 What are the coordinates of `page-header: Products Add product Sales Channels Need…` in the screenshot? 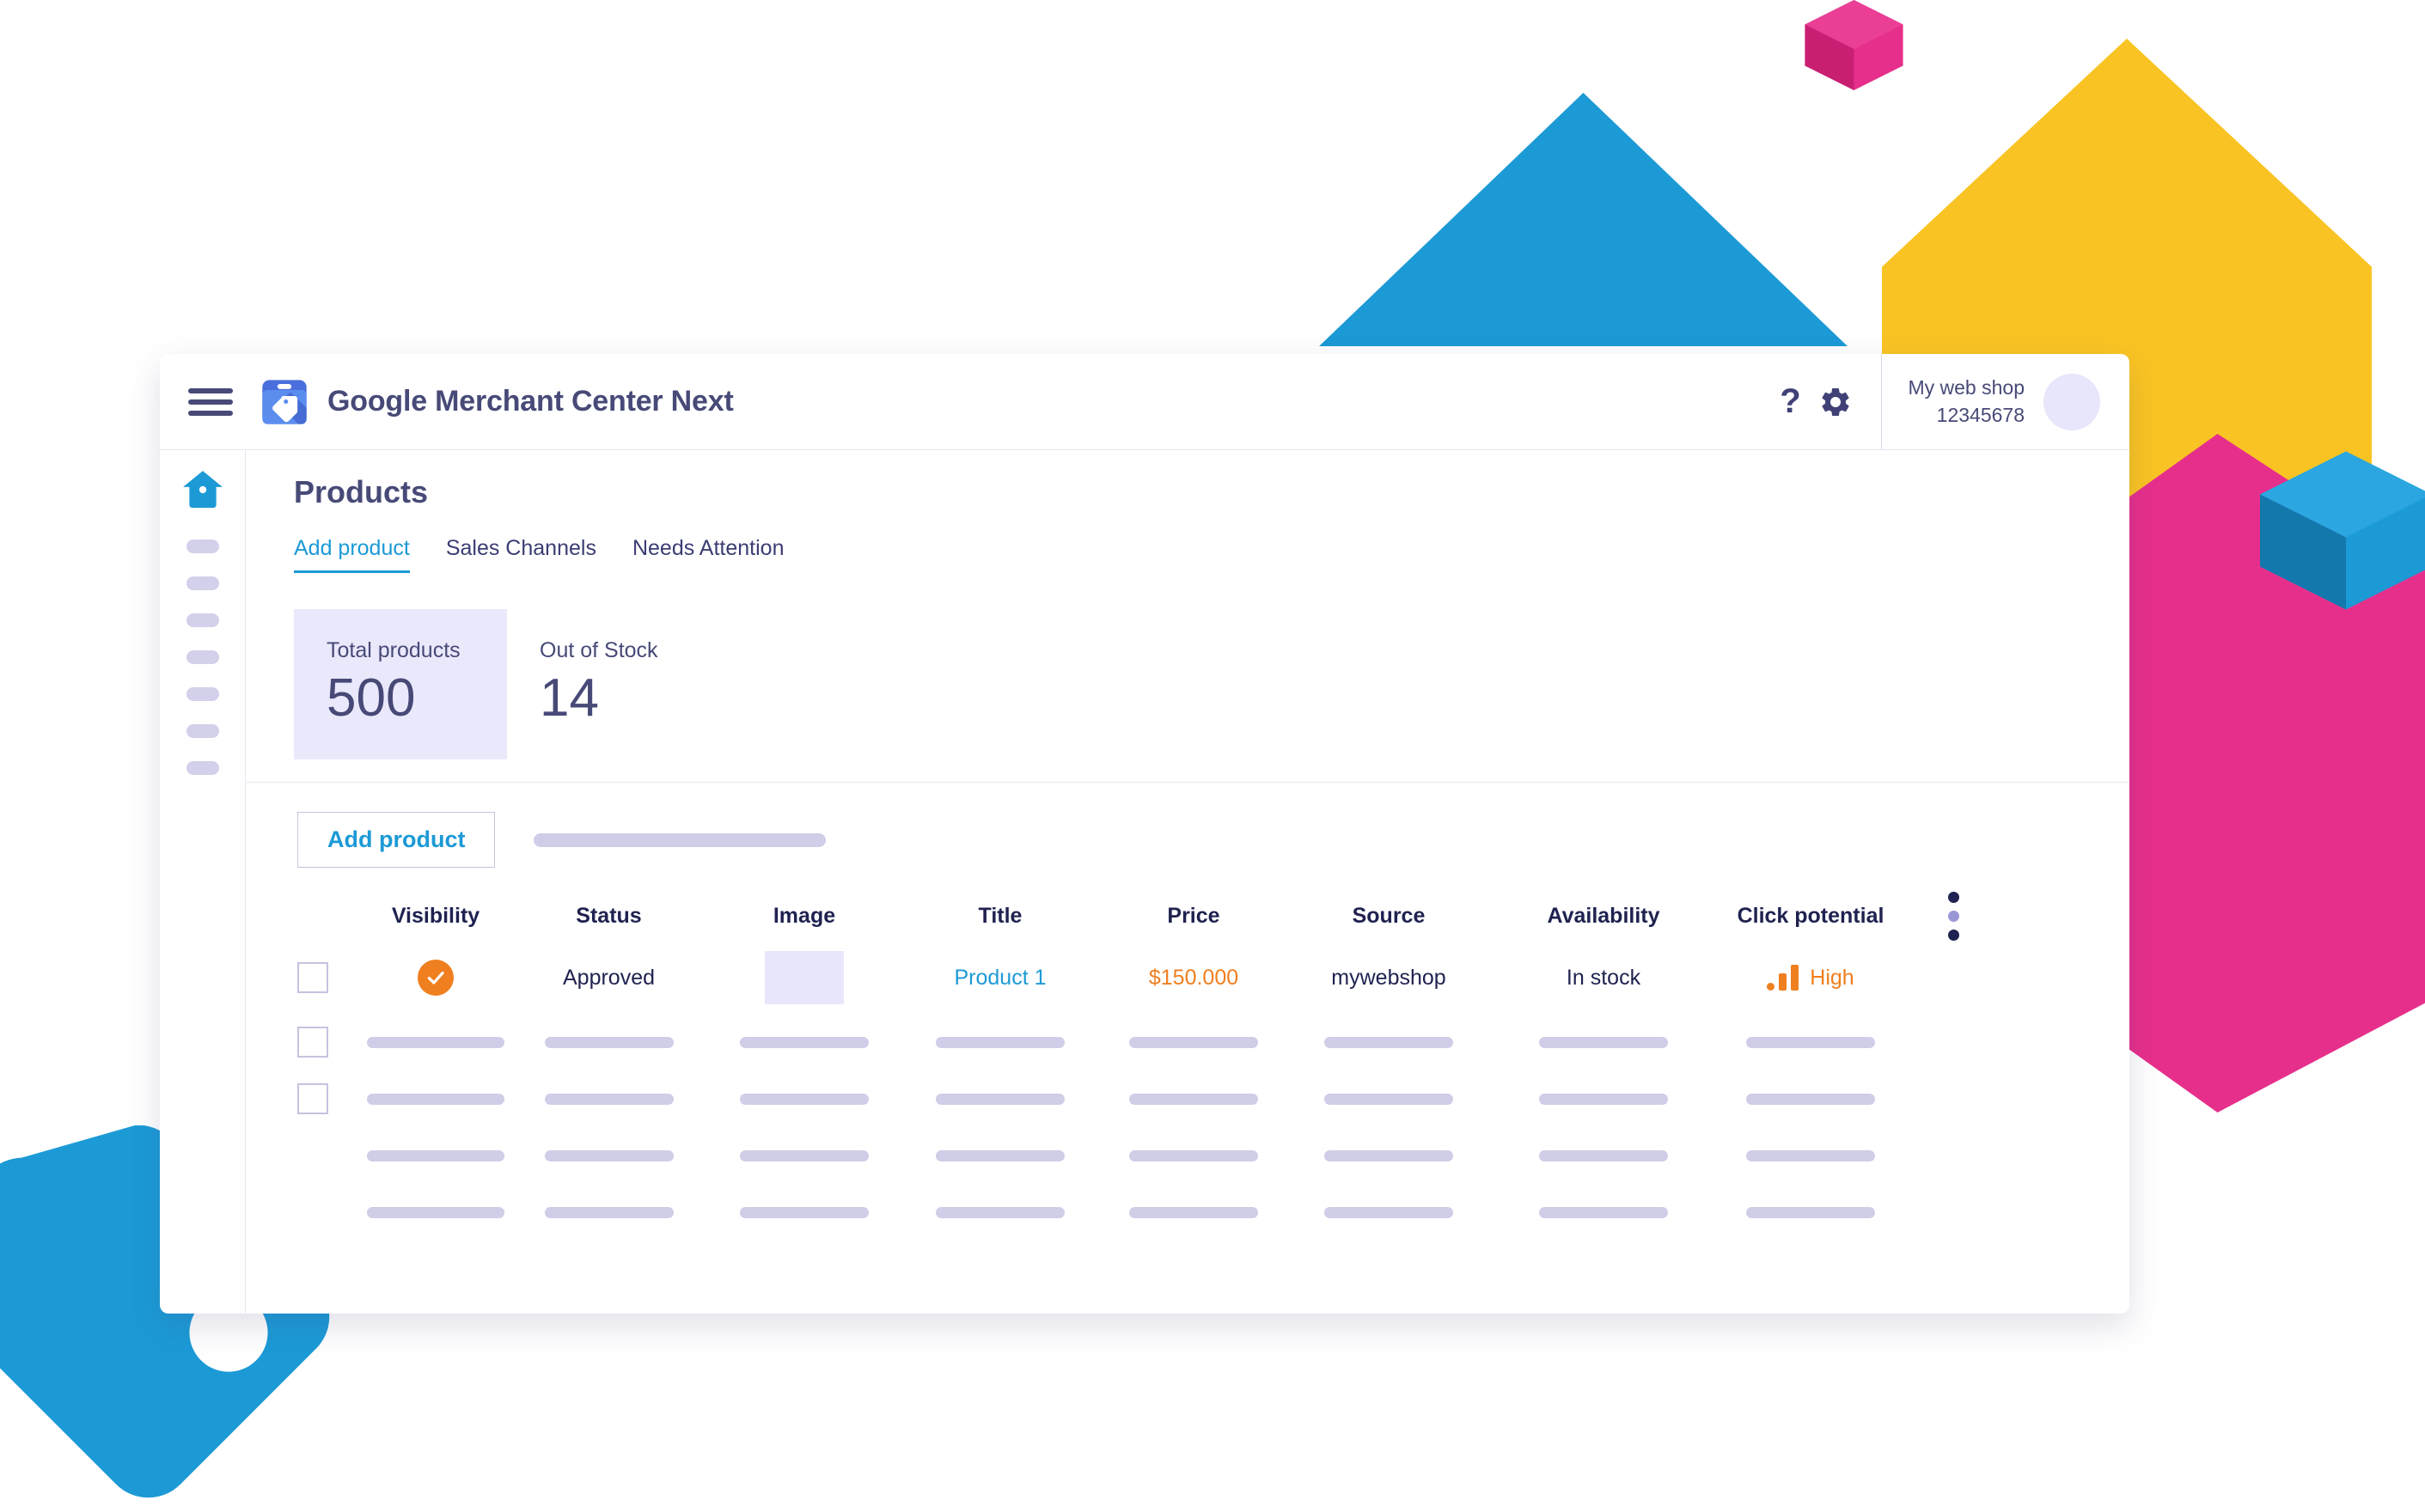 It's located at (1187, 512).